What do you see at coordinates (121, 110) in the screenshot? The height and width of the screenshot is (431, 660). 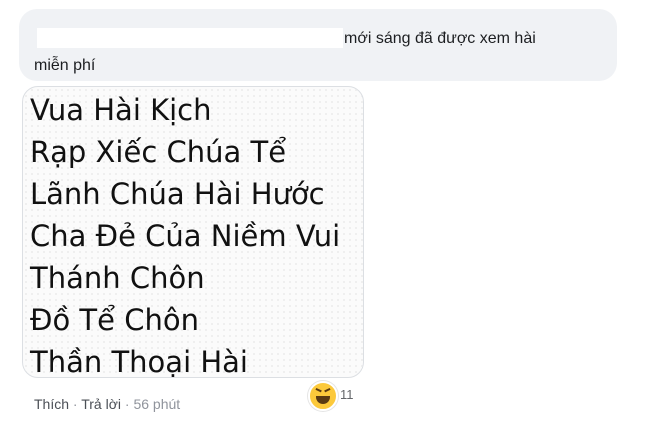 I see `image-text-line: Vua Hài Kịch` at bounding box center [121, 110].